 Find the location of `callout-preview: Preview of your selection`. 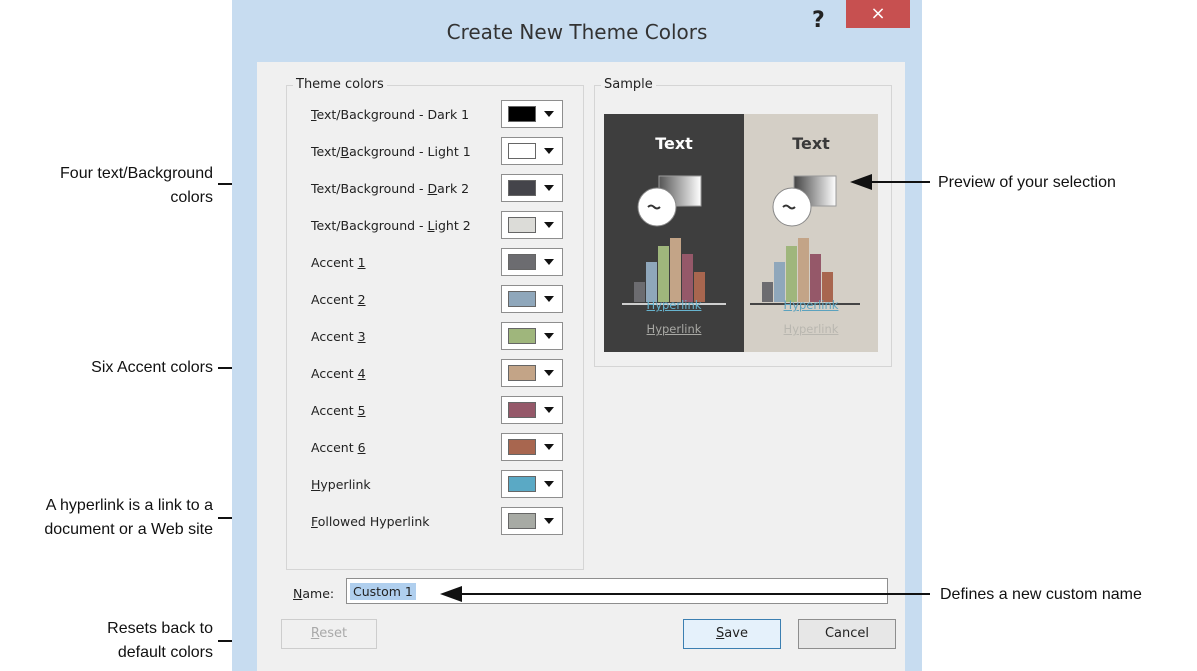

callout-preview: Preview of your selection is located at coordinates (1027, 182).